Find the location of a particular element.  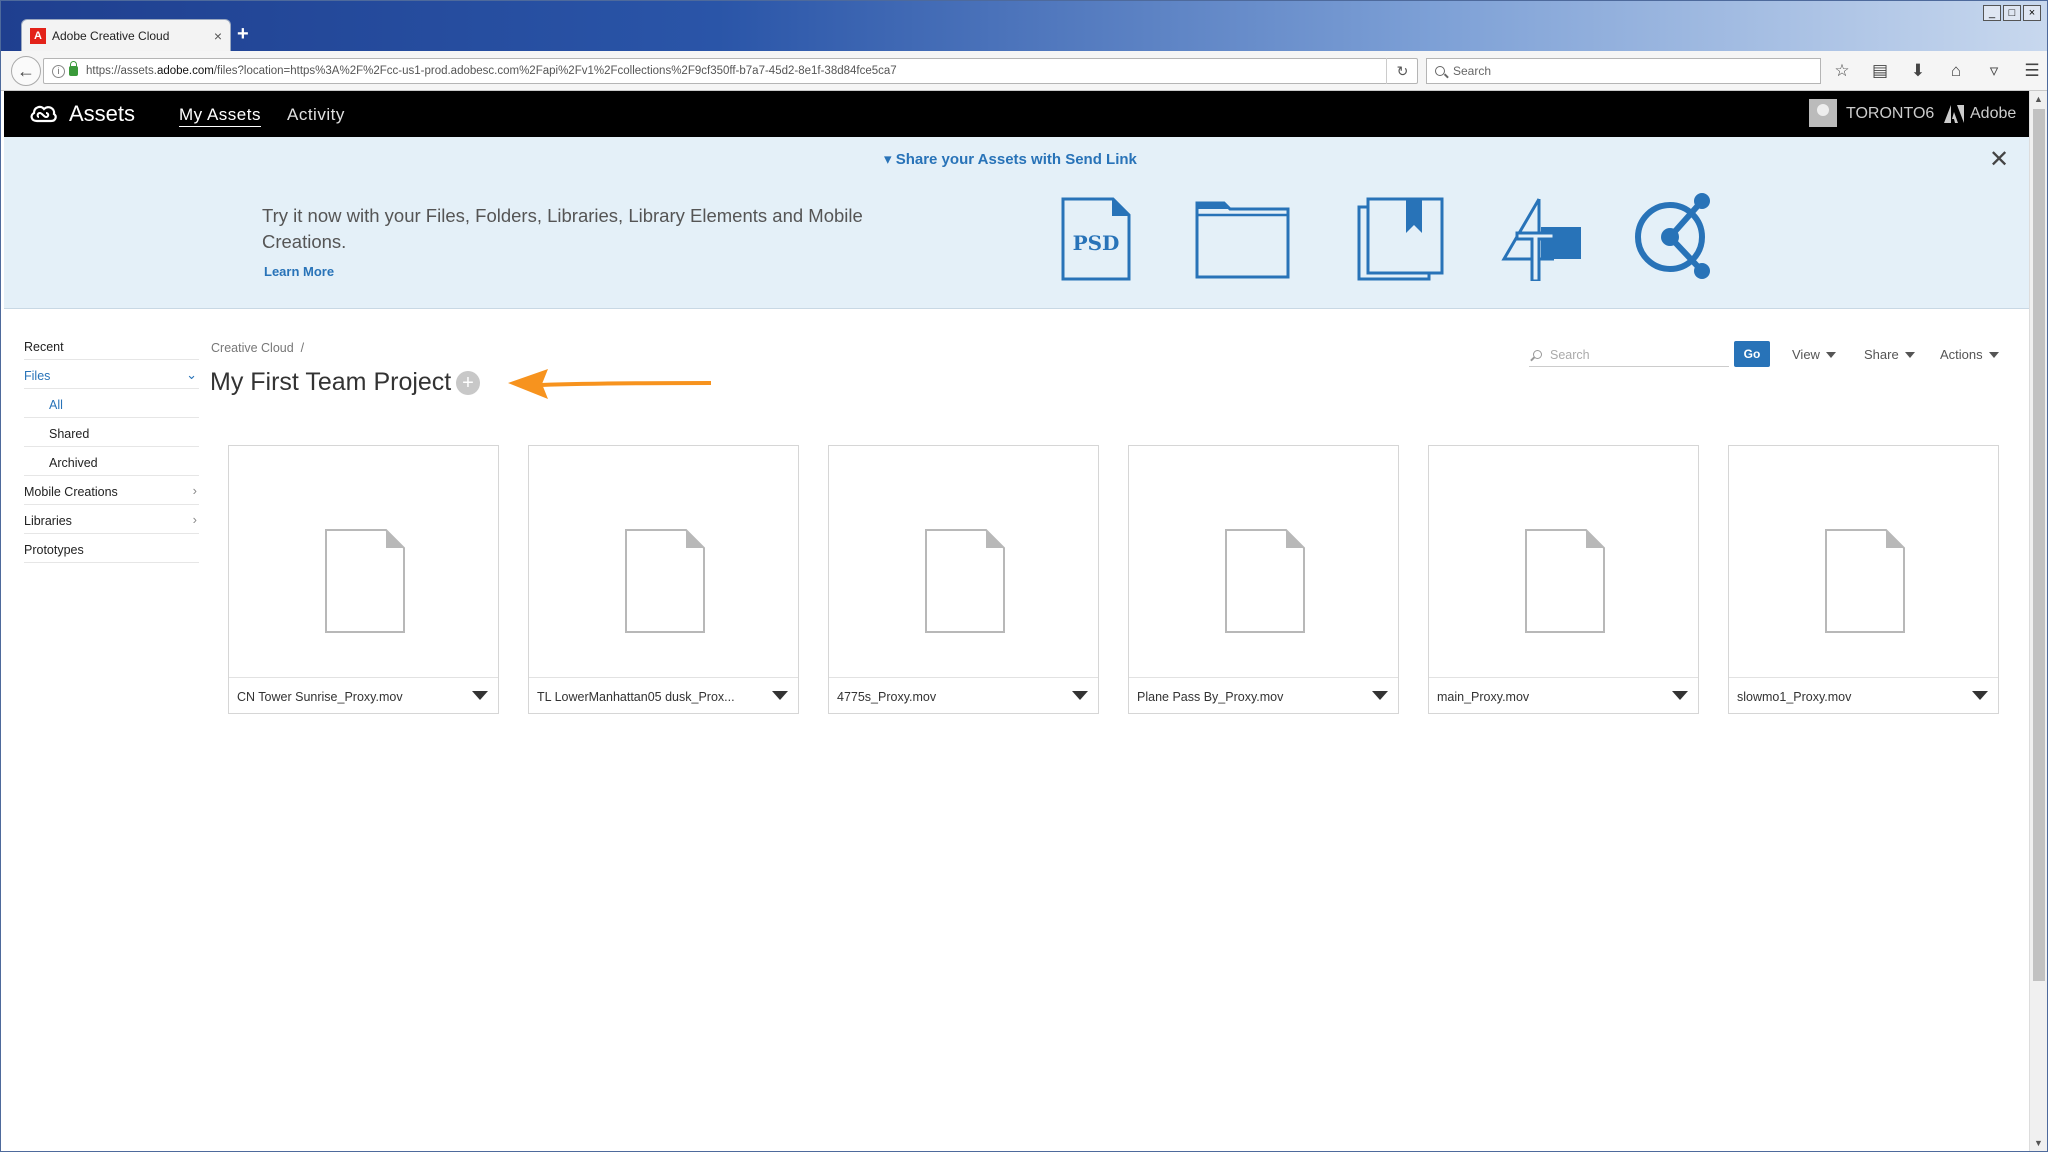

menu-hamburger-icon: ☰ is located at coordinates (2032, 71).